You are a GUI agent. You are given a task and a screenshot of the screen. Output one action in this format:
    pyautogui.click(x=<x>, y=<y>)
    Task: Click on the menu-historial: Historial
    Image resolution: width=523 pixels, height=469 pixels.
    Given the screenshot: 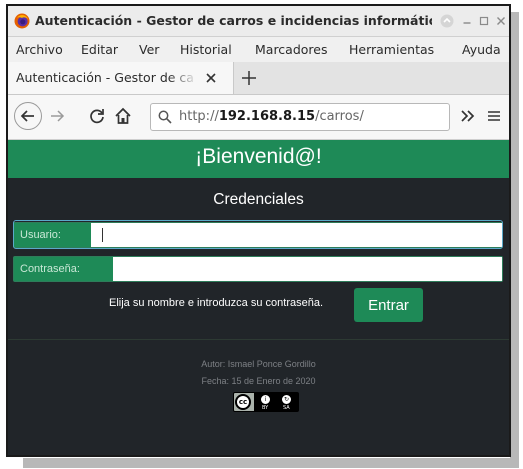 What is the action you would take?
    pyautogui.click(x=206, y=49)
    